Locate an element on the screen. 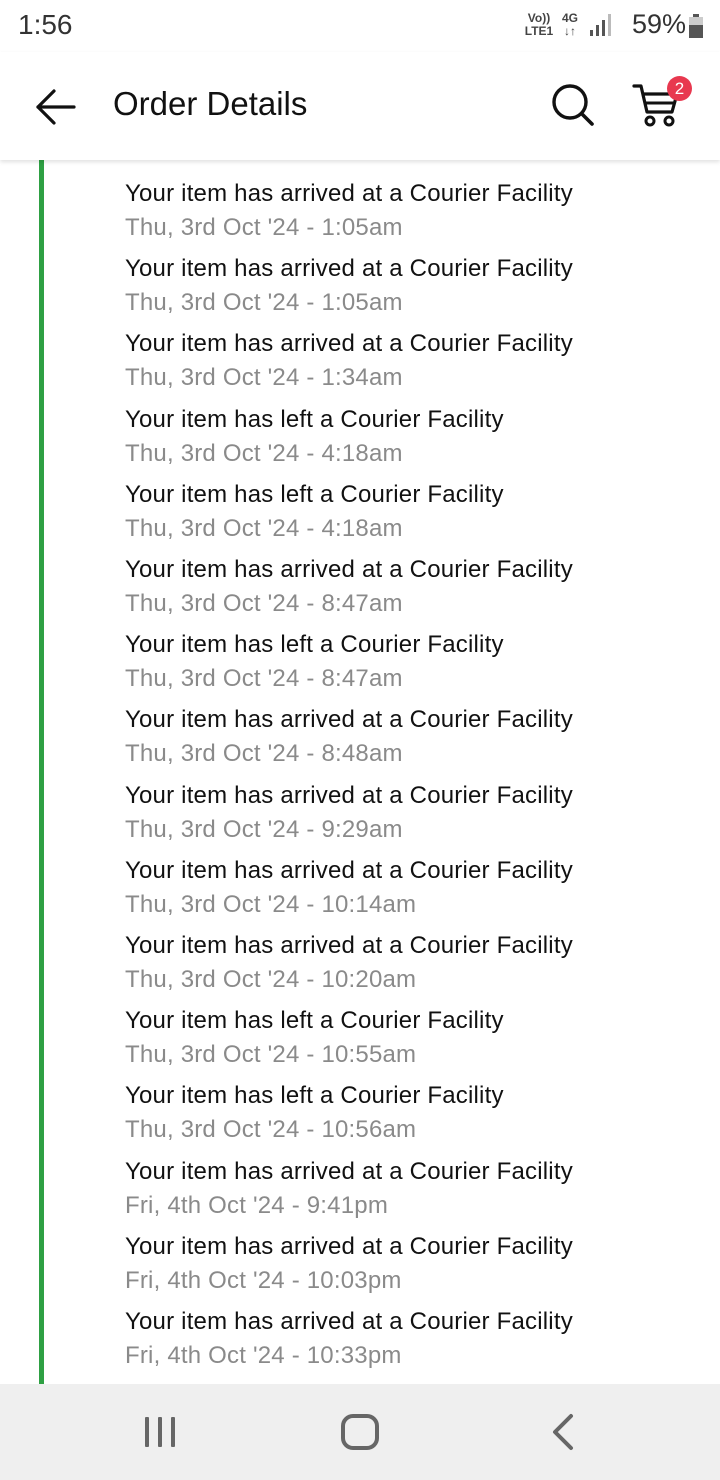  event-timestamp: Thu, 3rd Oct '24 - 10:20am is located at coordinates (271, 979).